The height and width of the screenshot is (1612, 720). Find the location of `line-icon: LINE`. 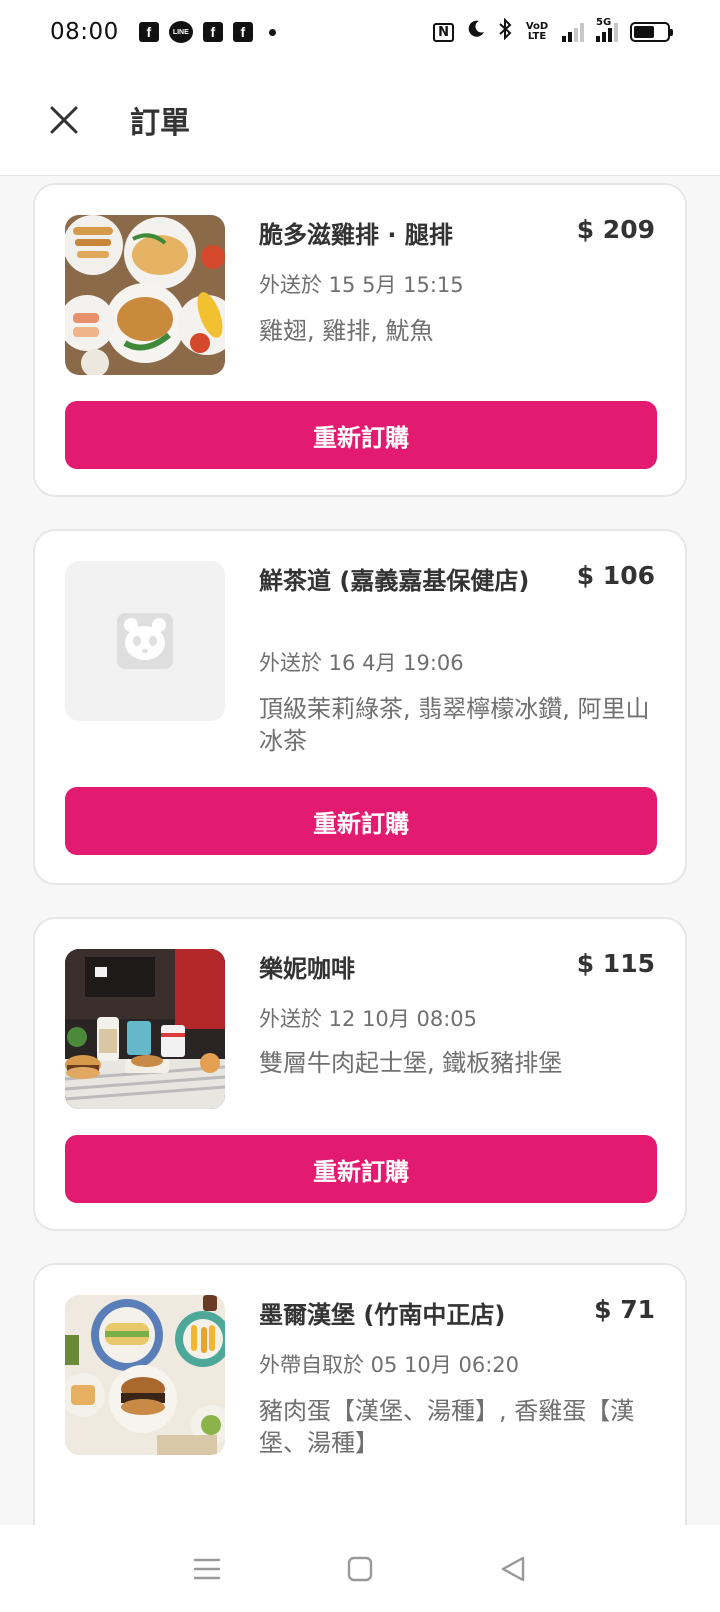

line-icon: LINE is located at coordinates (180, 32).